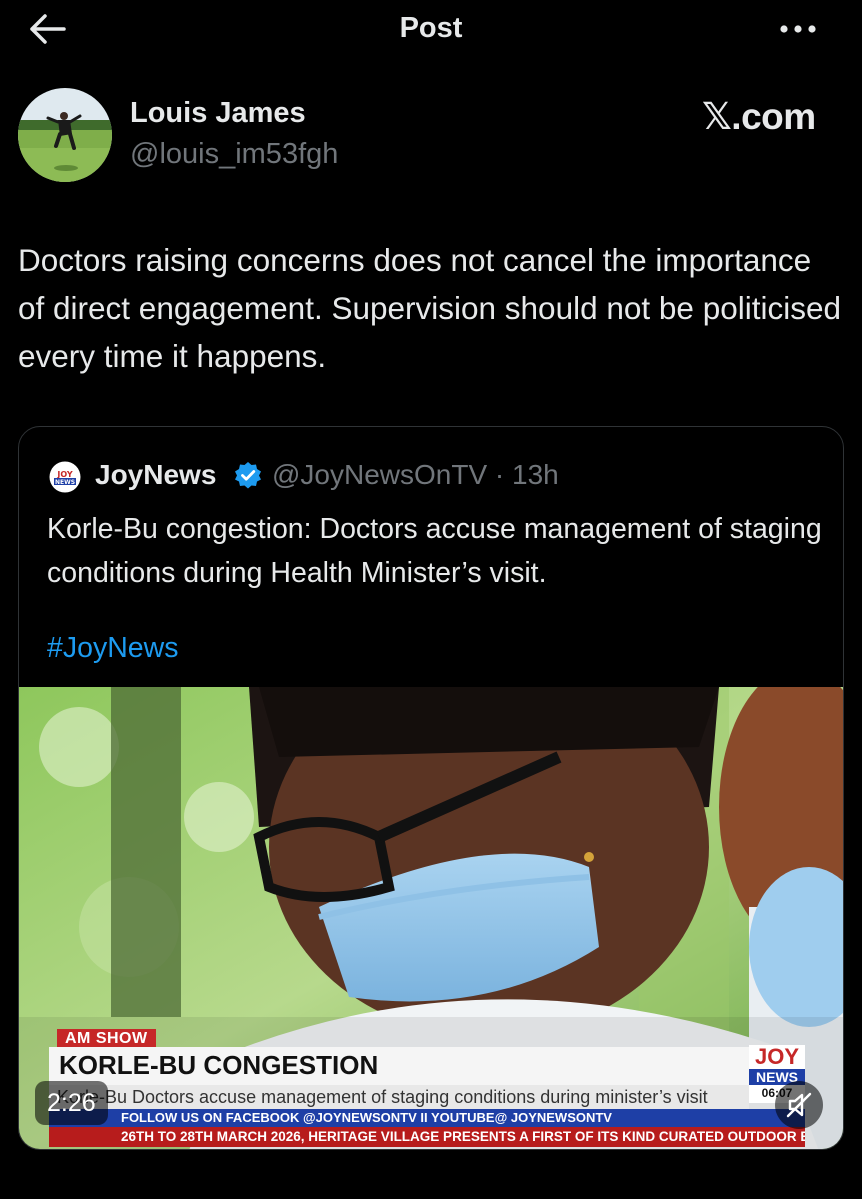 The width and height of the screenshot is (862, 1199). What do you see at coordinates (106, 1039) in the screenshot?
I see `lower-third-label: AM SHOW` at bounding box center [106, 1039].